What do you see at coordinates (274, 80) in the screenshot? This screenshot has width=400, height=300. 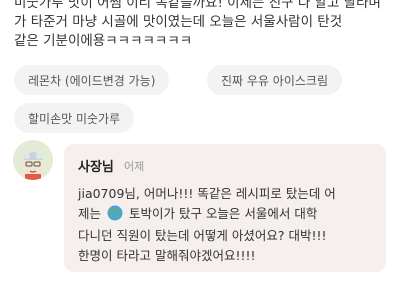 I see `menu-tag-milk-icecream: 진짜 우유 아이스크림` at bounding box center [274, 80].